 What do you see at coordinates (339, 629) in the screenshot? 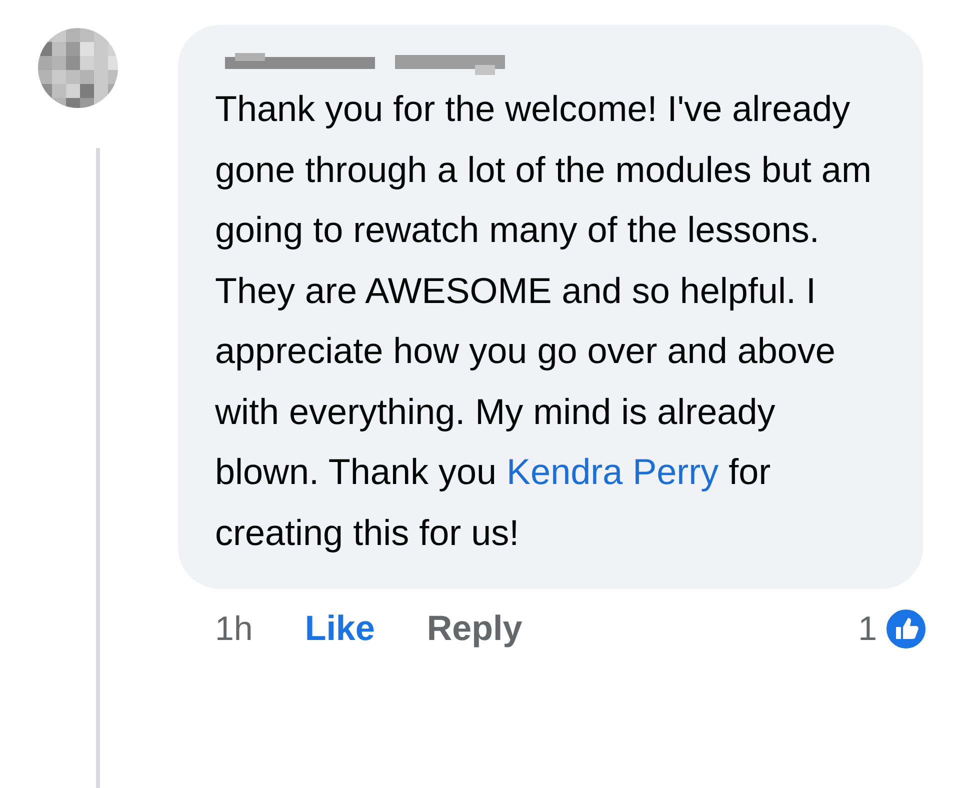
I see `like-link: Like` at bounding box center [339, 629].